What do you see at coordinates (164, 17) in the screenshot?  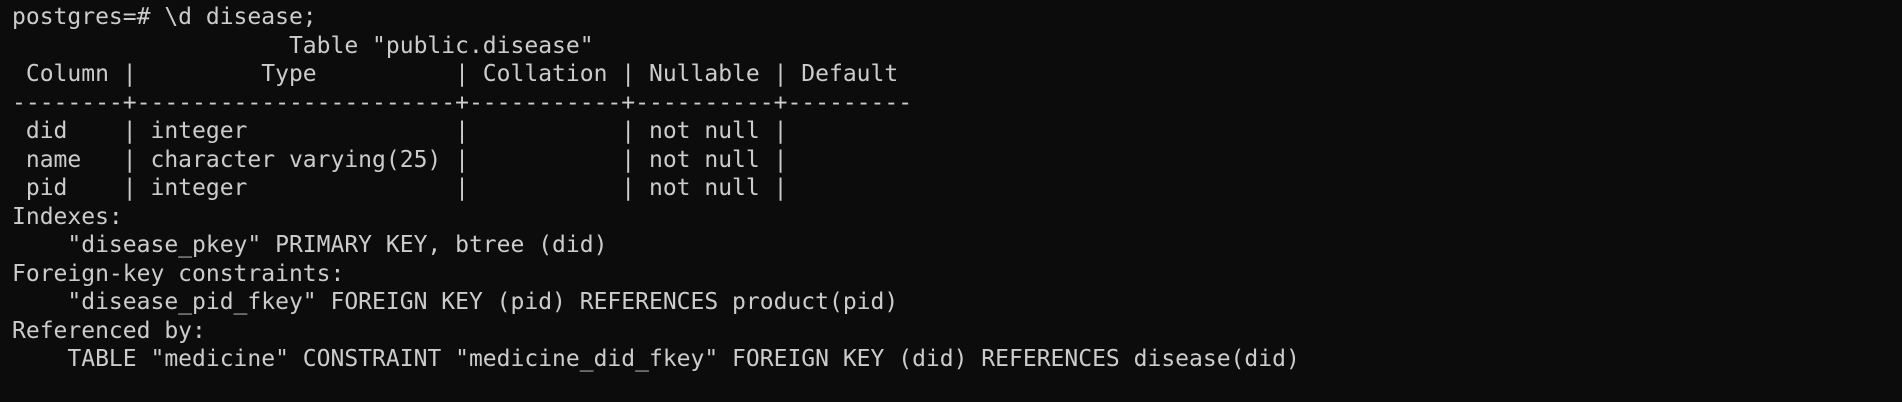 I see `command-prompt-line: postgres=# \d disease;` at bounding box center [164, 17].